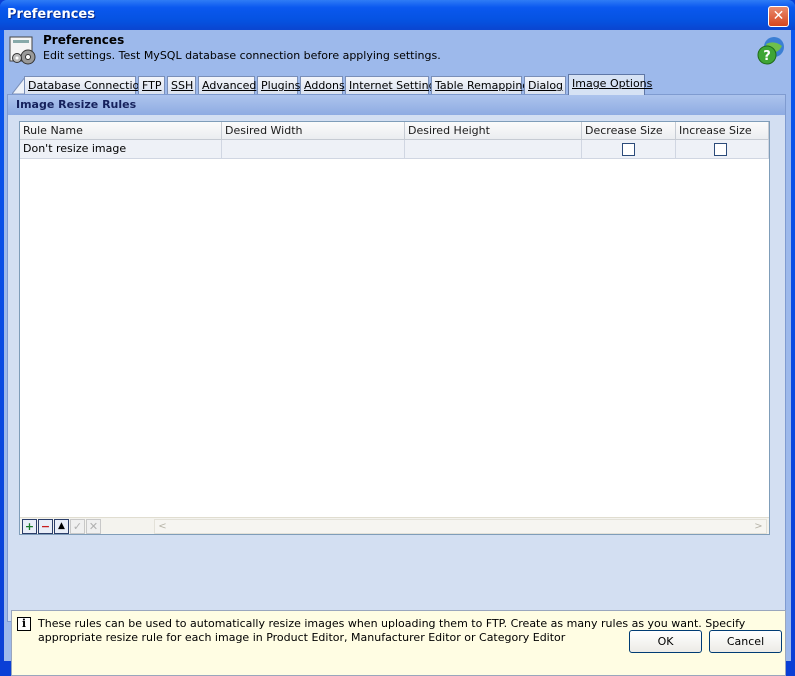  What do you see at coordinates (460, 526) in the screenshot?
I see `horizontal-scrollbar: < >` at bounding box center [460, 526].